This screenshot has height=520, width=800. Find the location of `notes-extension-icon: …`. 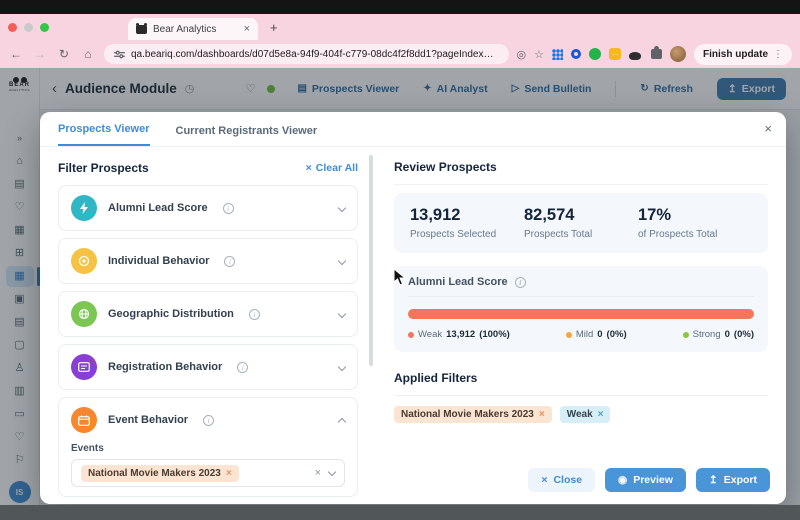

notes-extension-icon: … is located at coordinates (615, 54).